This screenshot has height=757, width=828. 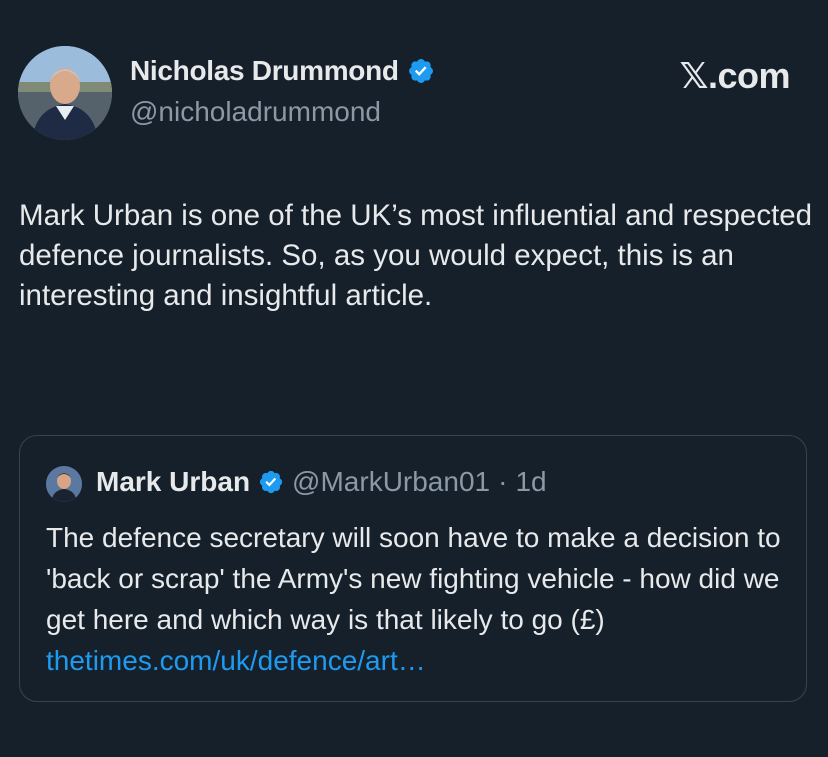 I want to click on quoted-author-handle: @MarkUrban01, so click(x=391, y=482).